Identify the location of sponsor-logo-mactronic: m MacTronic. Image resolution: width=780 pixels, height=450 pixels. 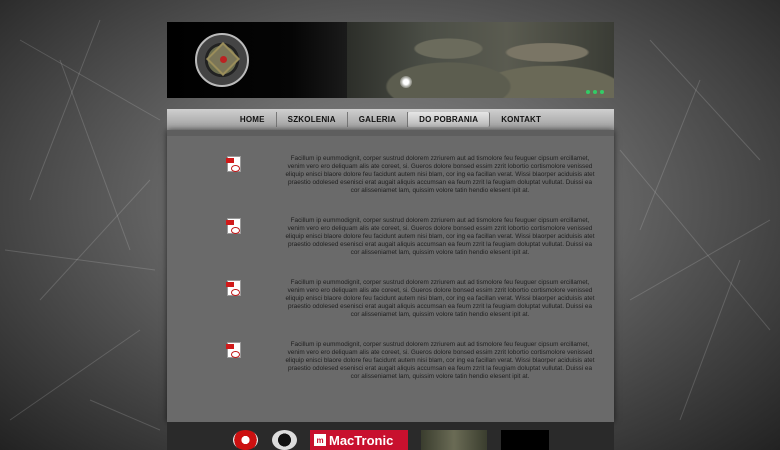
(359, 440).